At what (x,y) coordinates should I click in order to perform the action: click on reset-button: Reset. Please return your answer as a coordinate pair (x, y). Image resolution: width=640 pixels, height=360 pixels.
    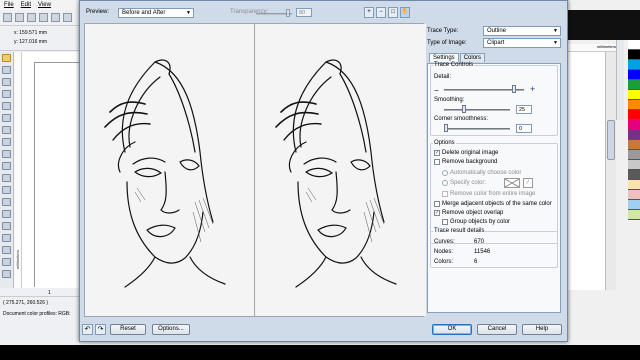
    Looking at the image, I should click on (128, 329).